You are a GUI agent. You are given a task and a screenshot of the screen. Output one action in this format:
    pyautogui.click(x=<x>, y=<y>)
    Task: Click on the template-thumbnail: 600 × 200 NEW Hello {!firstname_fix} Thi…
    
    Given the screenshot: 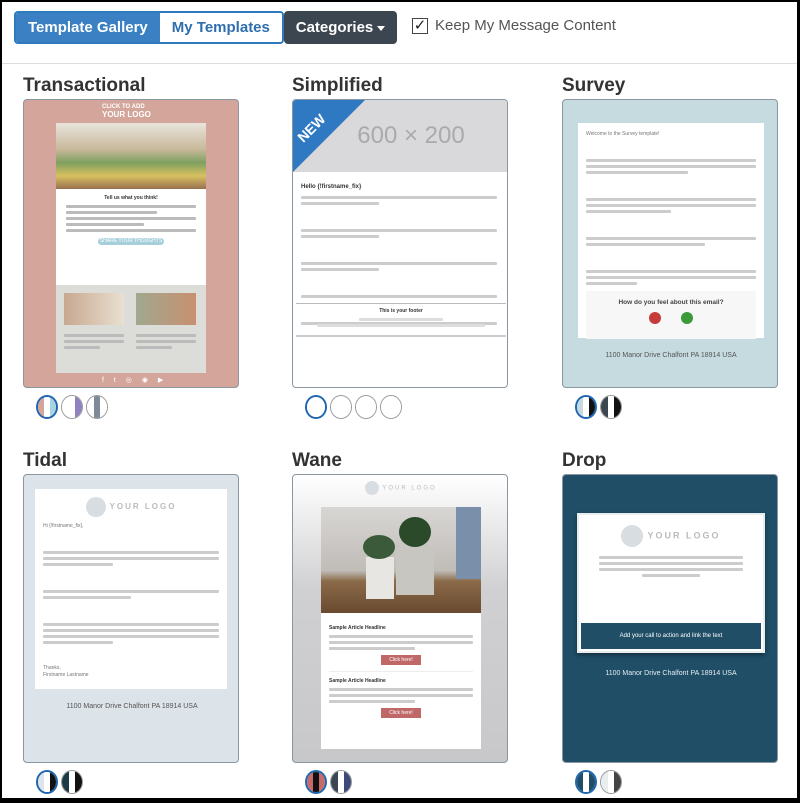 What is the action you would take?
    pyautogui.click(x=400, y=243)
    